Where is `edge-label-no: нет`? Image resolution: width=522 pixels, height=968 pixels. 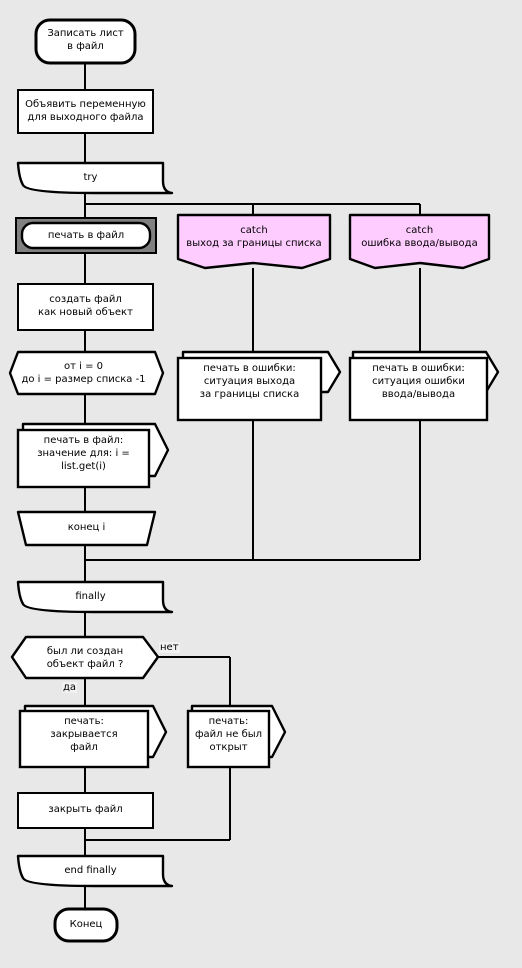 edge-label-no: нет is located at coordinates (169, 647).